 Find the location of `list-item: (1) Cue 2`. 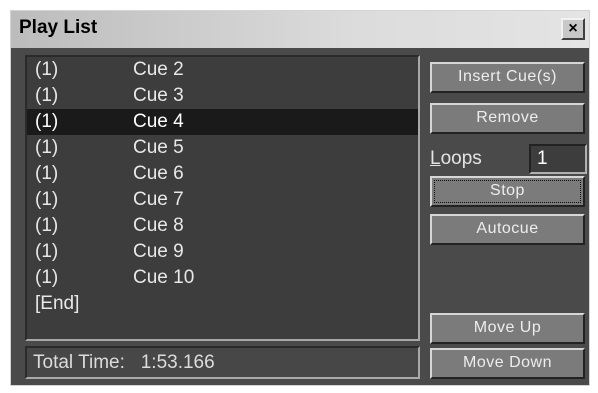

list-item: (1) Cue 2 is located at coordinates (222, 70).